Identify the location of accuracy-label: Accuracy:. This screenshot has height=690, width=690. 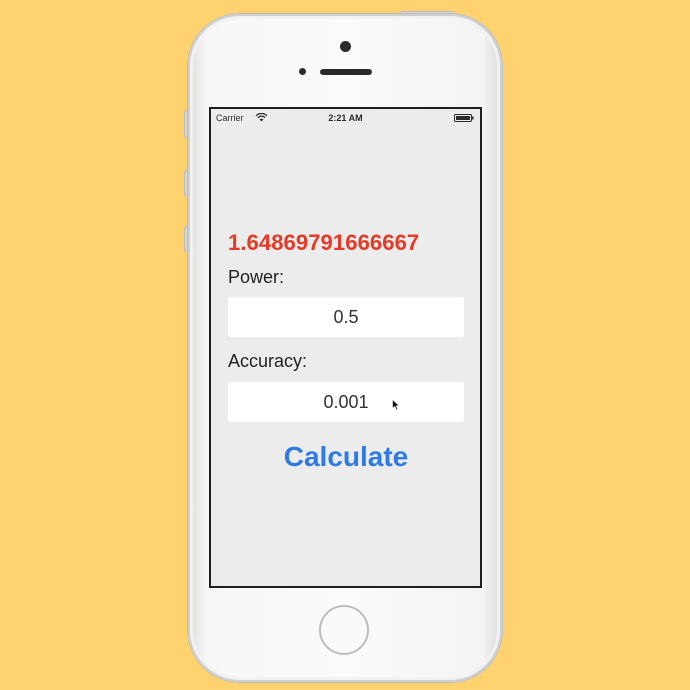
(268, 361).